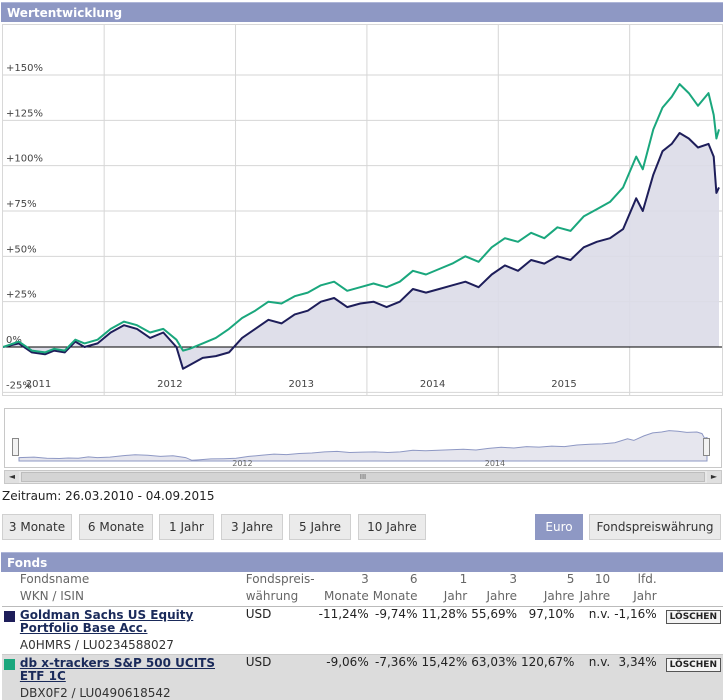  I want to click on perf-6m: -9,74%, so click(395, 630).